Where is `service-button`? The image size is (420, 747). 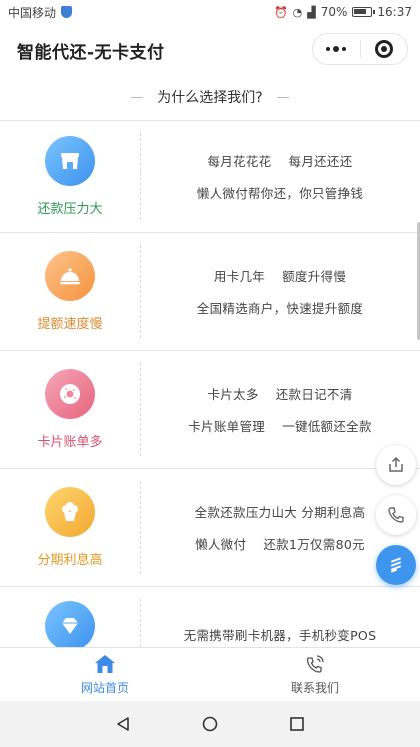 service-button is located at coordinates (396, 565).